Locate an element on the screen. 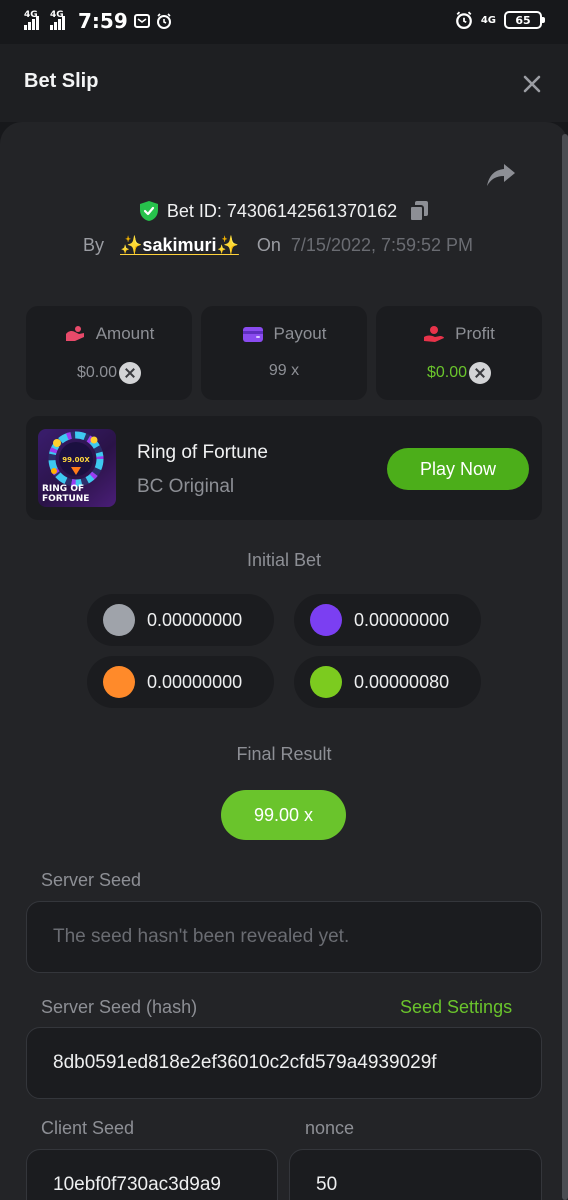  game-subtitle: BC Original is located at coordinates (186, 486).